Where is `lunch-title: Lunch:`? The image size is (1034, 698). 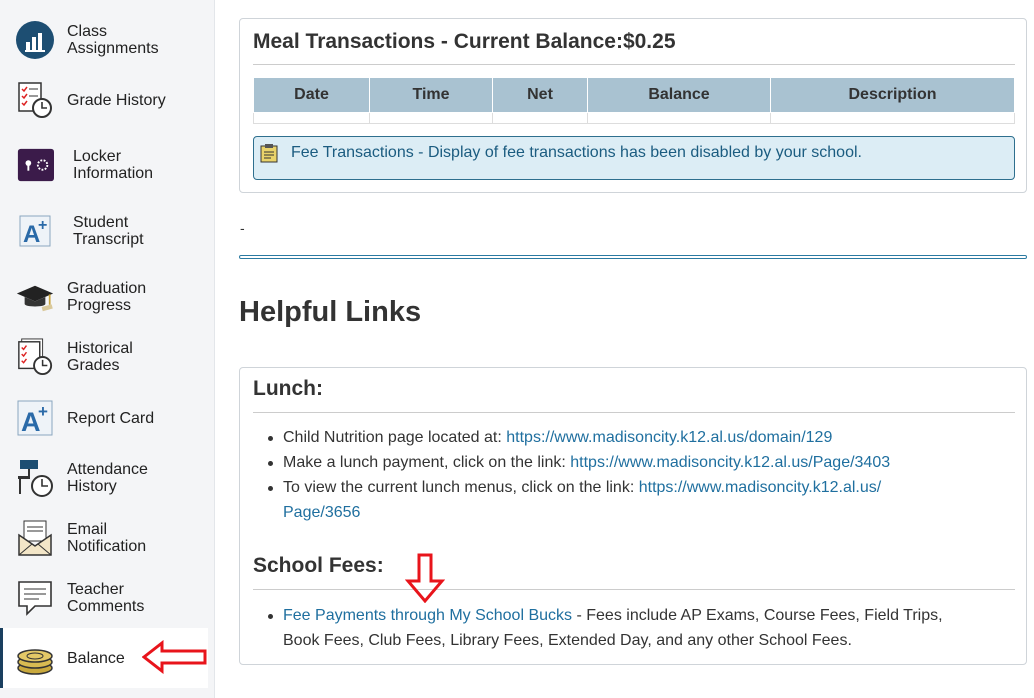 lunch-title: Lunch: is located at coordinates (288, 388).